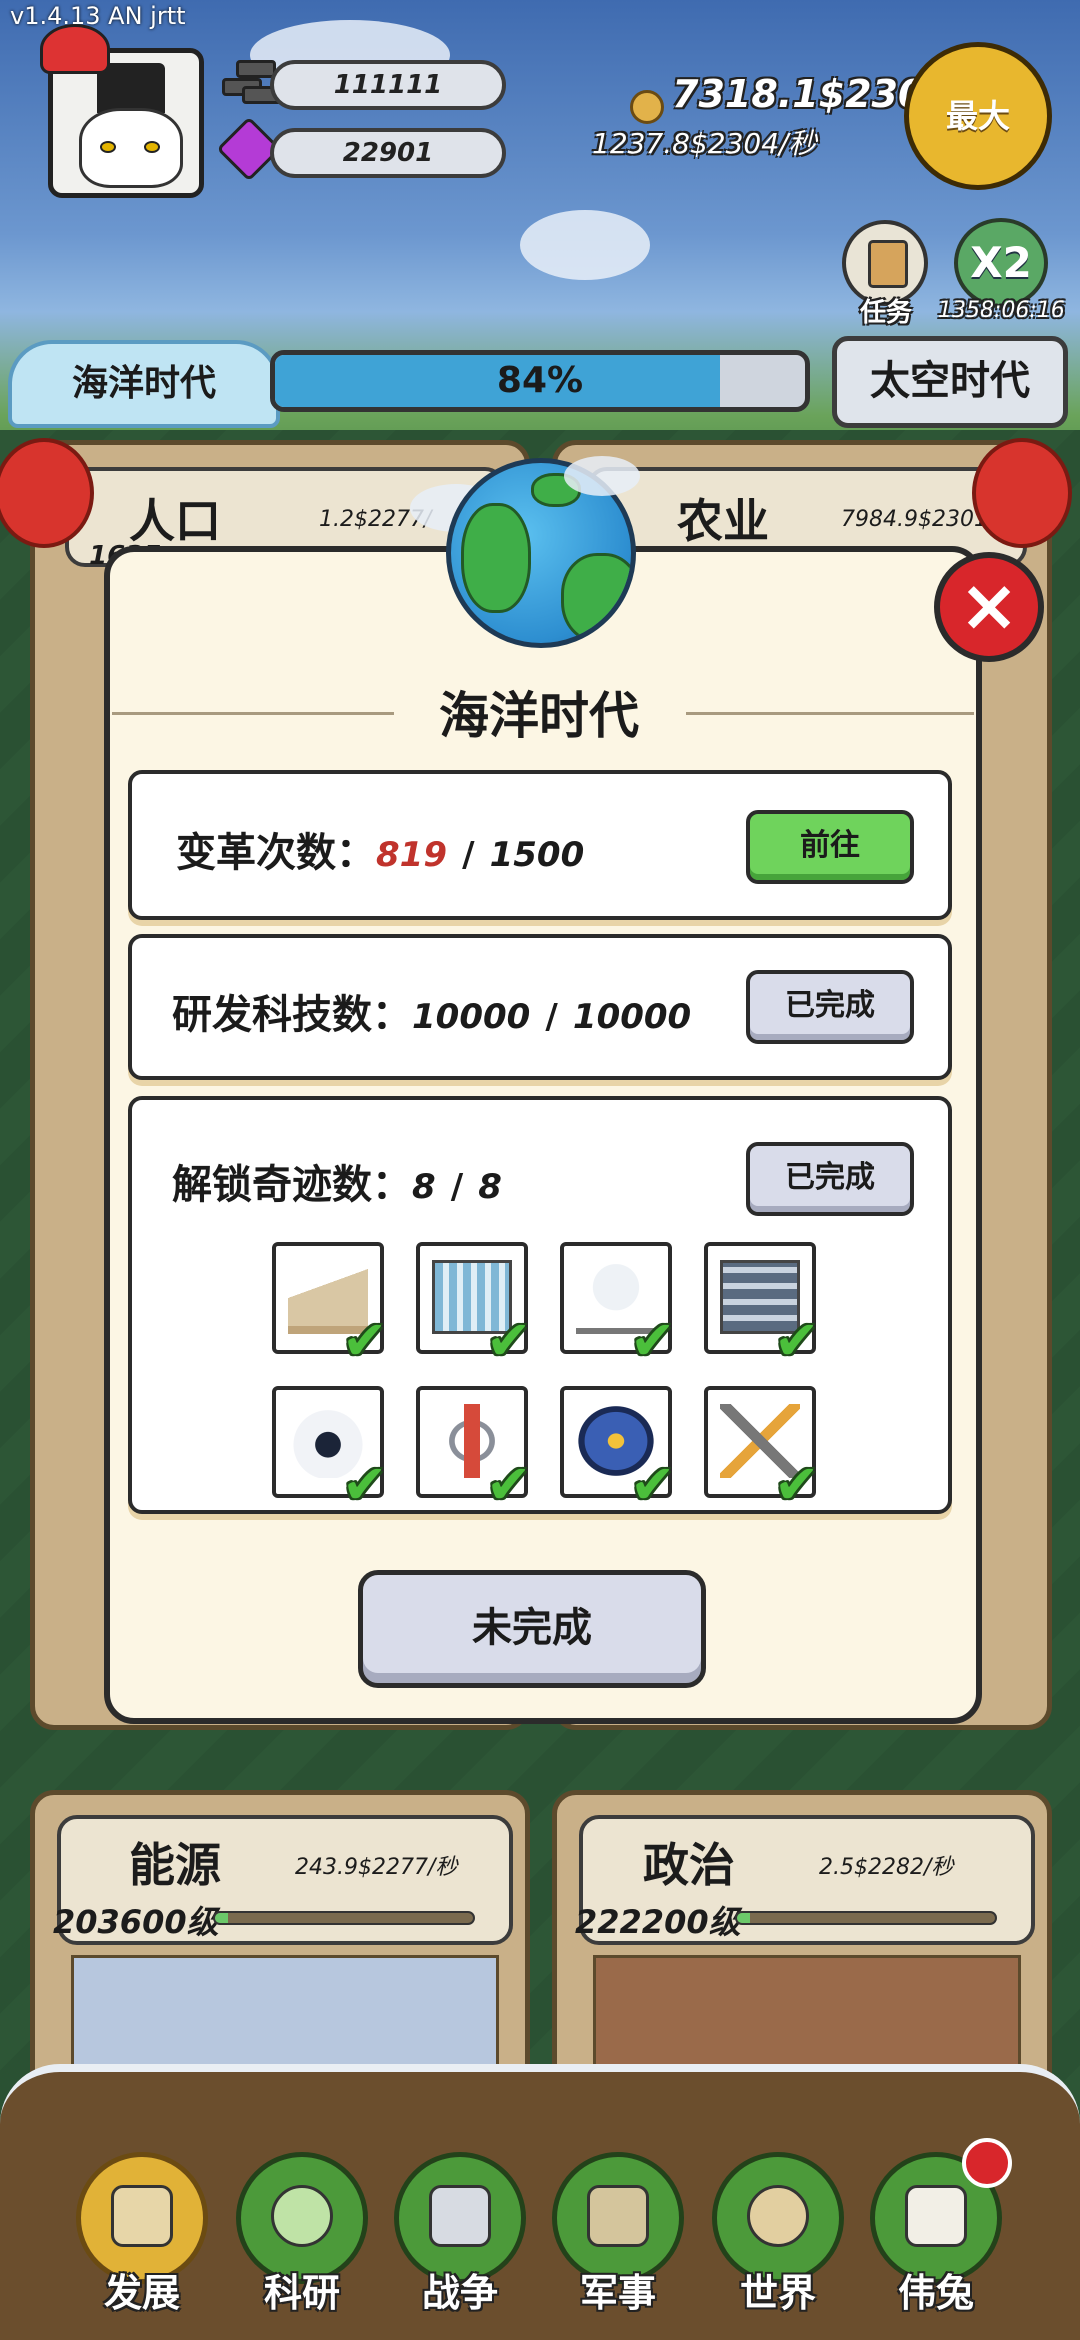 This screenshot has height=2340, width=1080. What do you see at coordinates (777, 2293) in the screenshot?
I see `nav-label: 世界` at bounding box center [777, 2293].